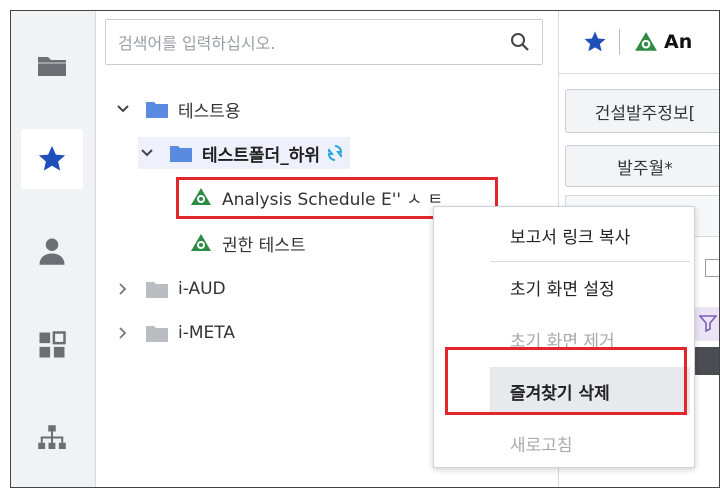 The width and height of the screenshot is (720, 495). Describe the element at coordinates (590, 261) in the screenshot. I see `menu-divider` at that location.